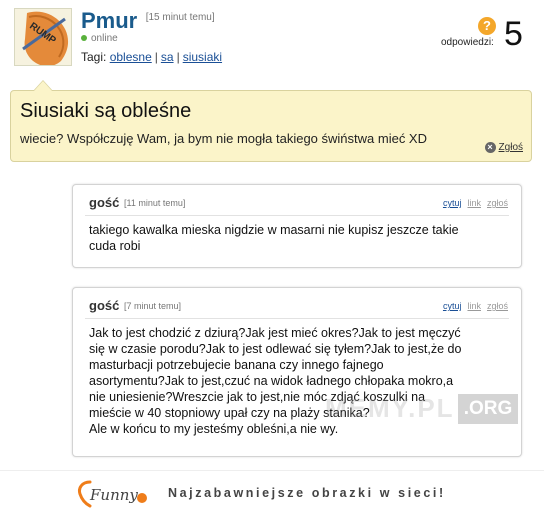  I want to click on report-question-button: × Zgłoś, so click(503, 147).